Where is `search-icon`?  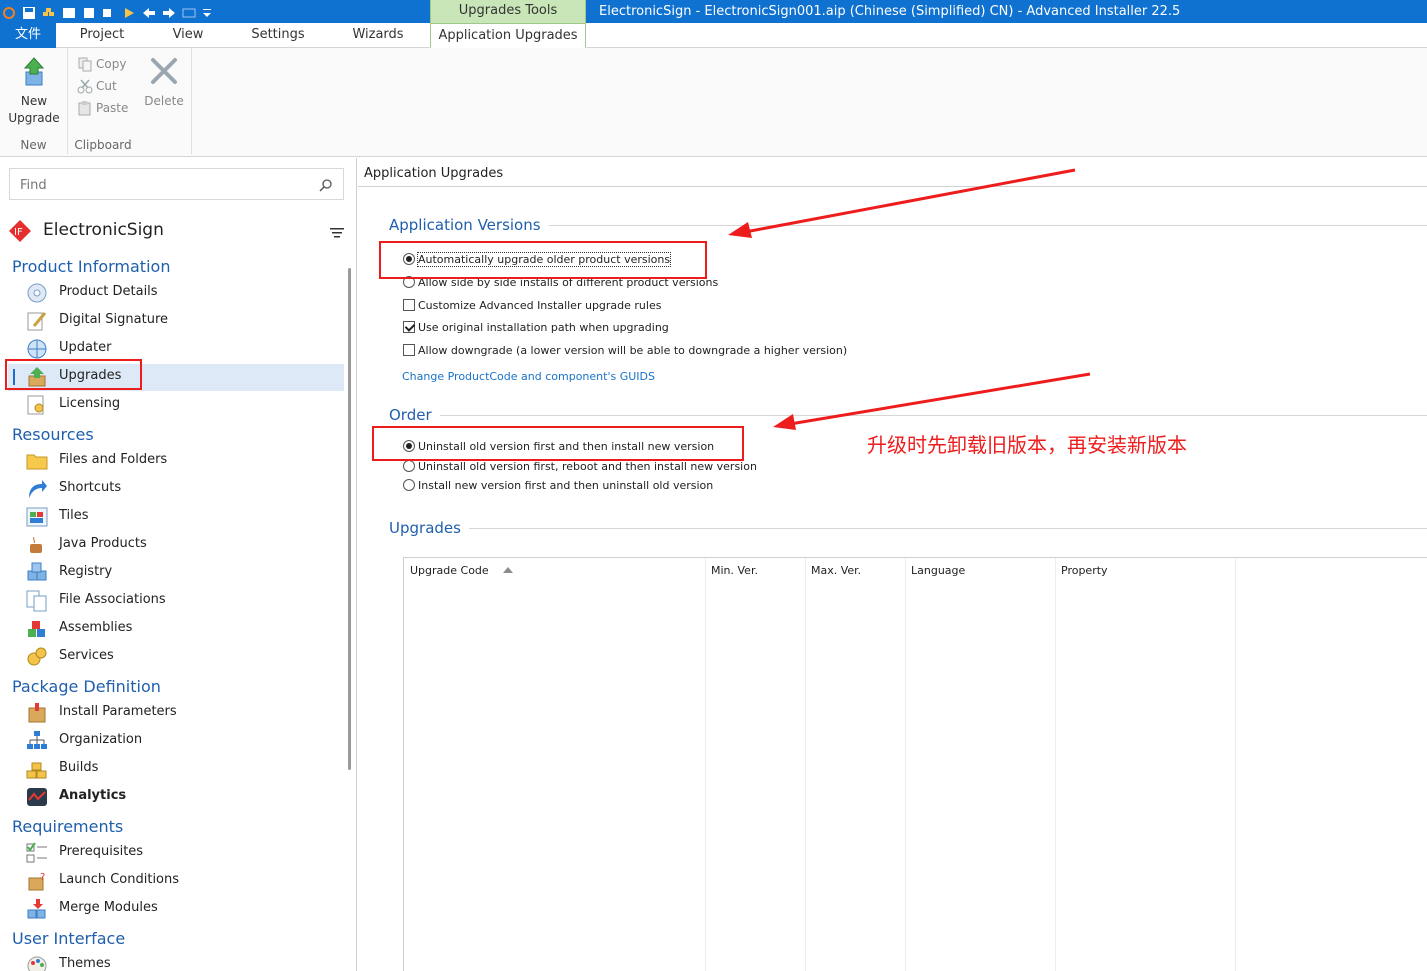 search-icon is located at coordinates (326, 186).